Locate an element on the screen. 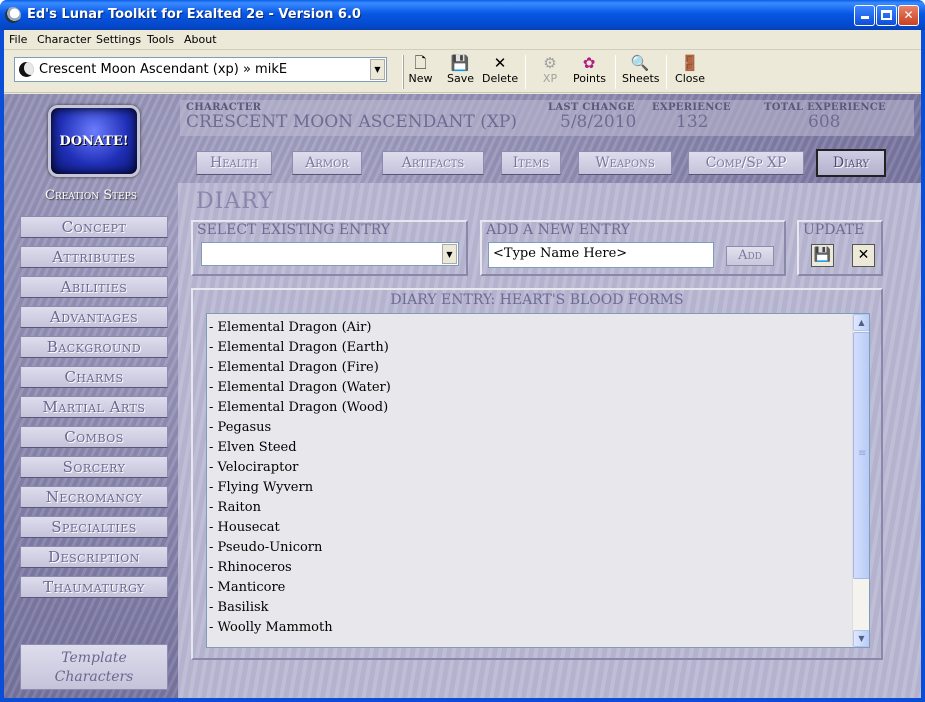 This screenshot has width=925, height=702. menu-tools: Tools is located at coordinates (160, 39).